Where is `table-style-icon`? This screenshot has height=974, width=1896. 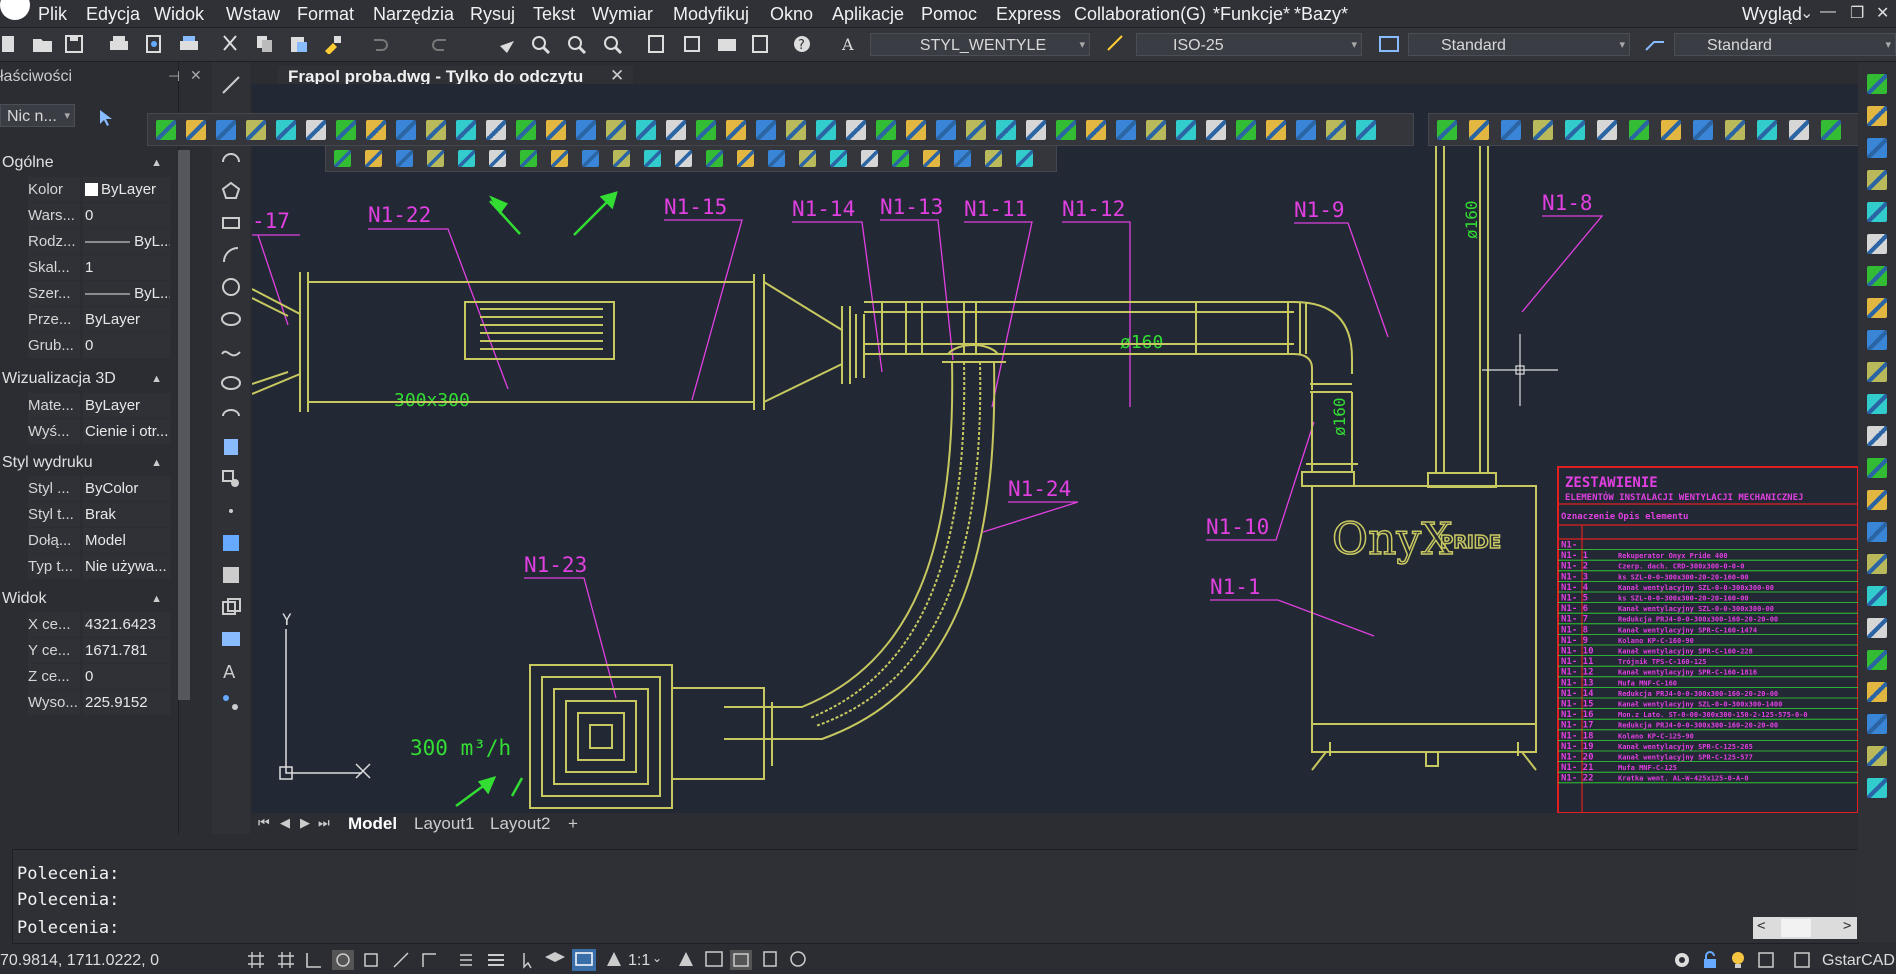 table-style-icon is located at coordinates (1389, 44).